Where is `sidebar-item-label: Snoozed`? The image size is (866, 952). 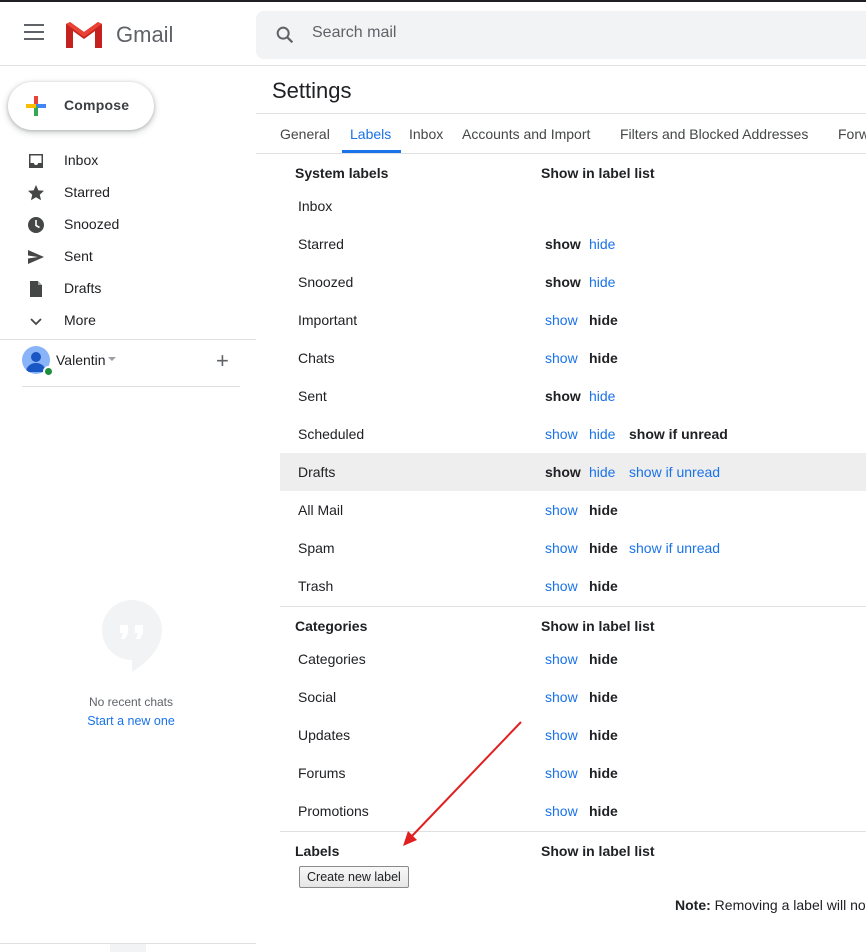 sidebar-item-label: Snoozed is located at coordinates (92, 224).